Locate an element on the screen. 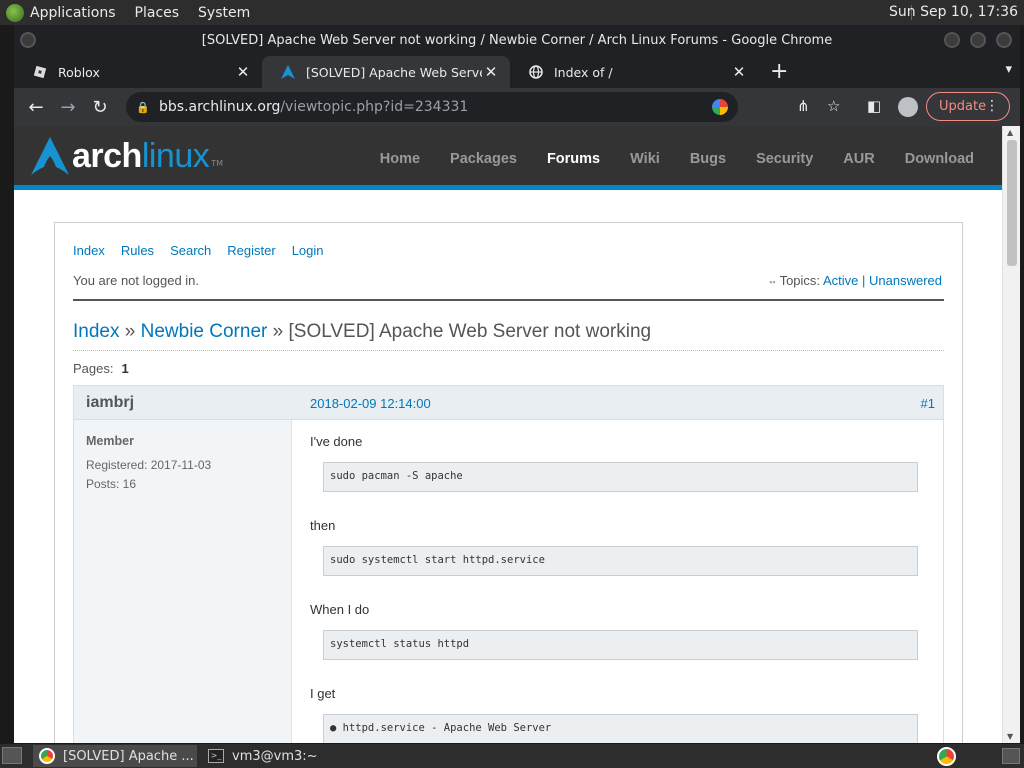 This screenshot has width=1024, height=768. clock: Sun Sep 10, 17:36 is located at coordinates (953, 12).